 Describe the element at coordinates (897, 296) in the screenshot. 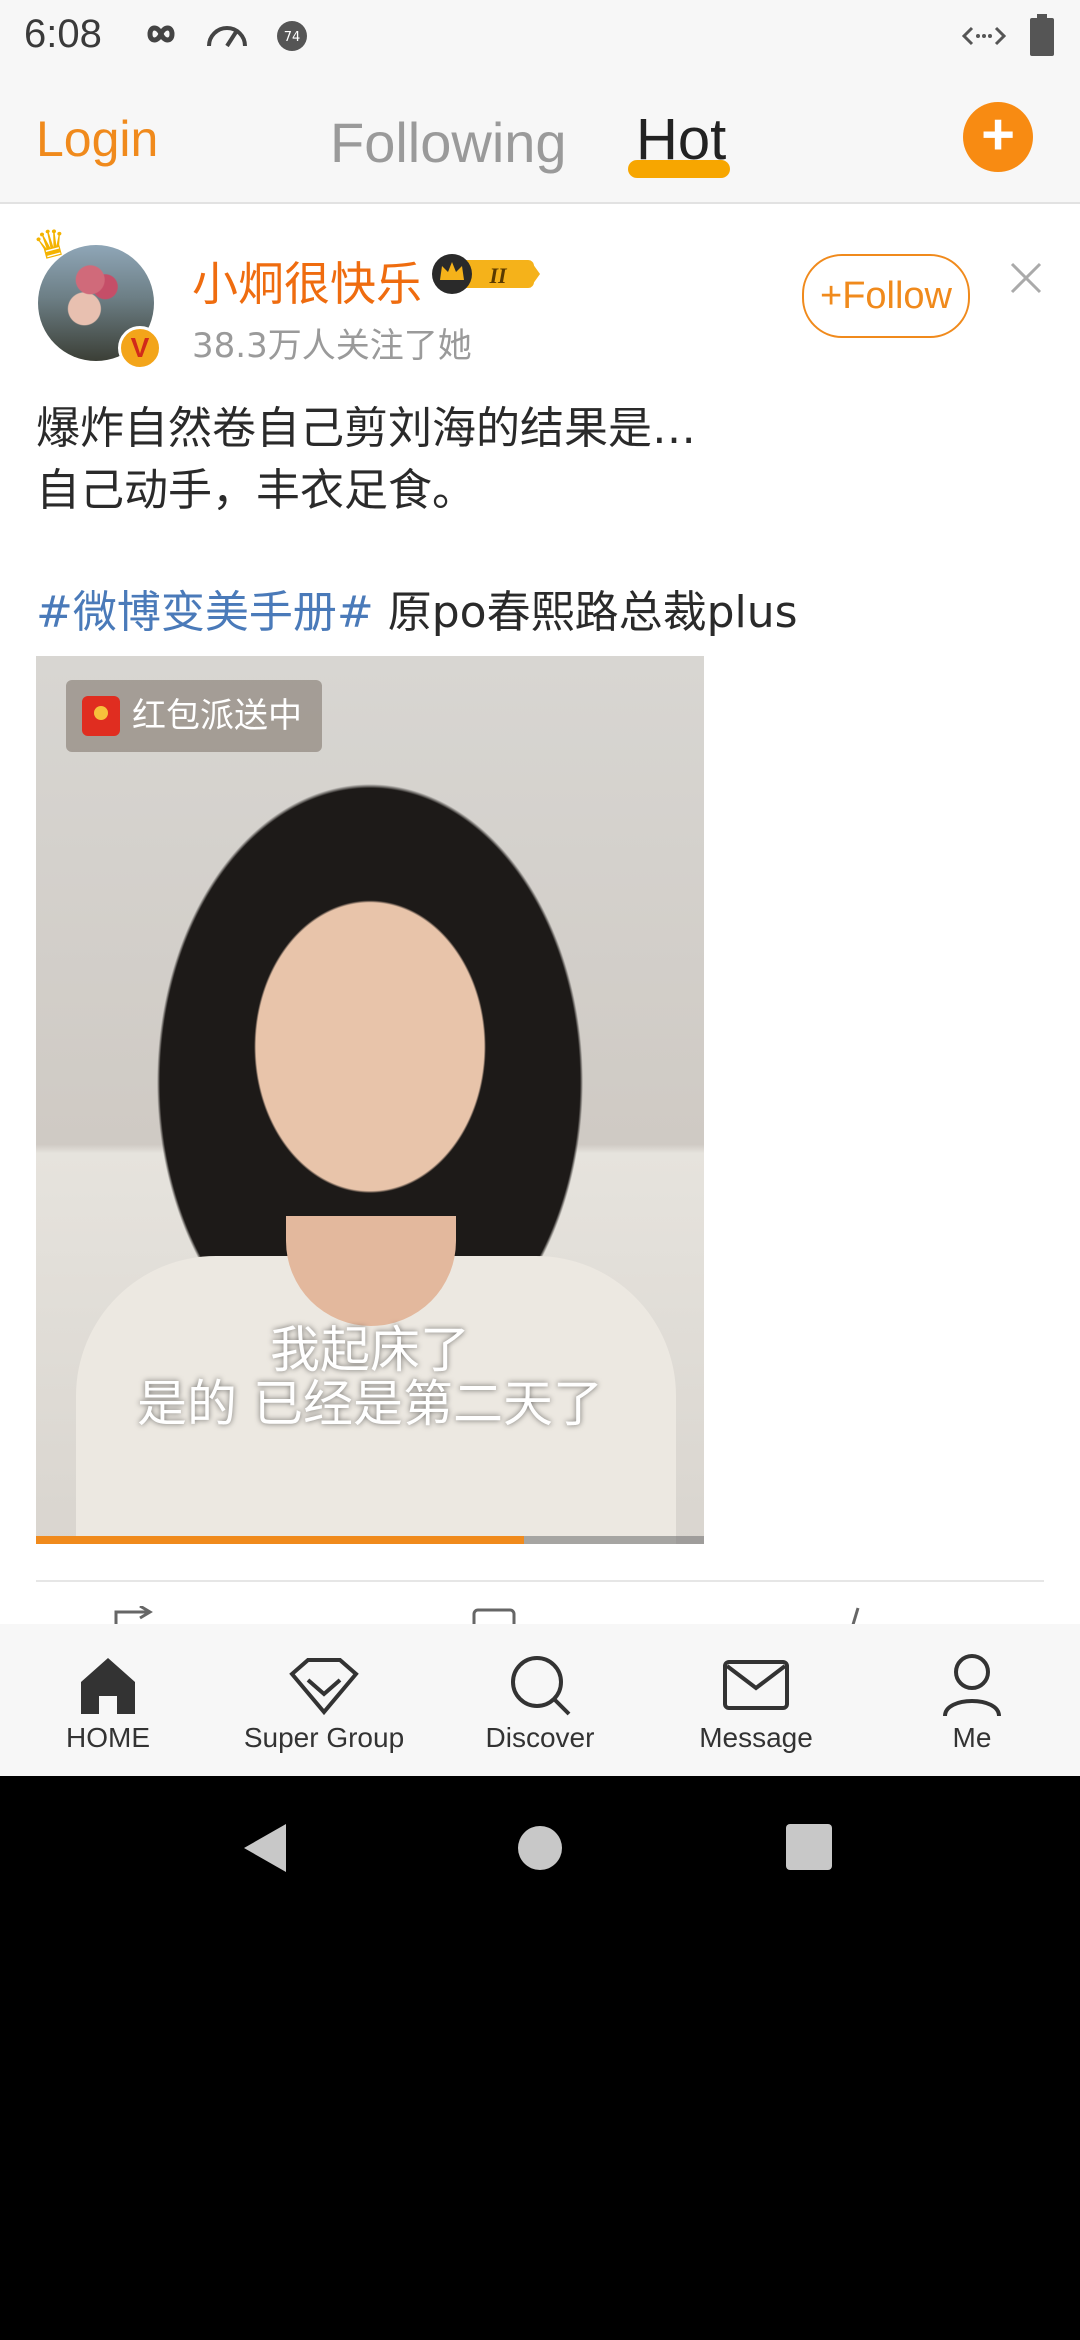

I see `follow-label: Follow` at that location.